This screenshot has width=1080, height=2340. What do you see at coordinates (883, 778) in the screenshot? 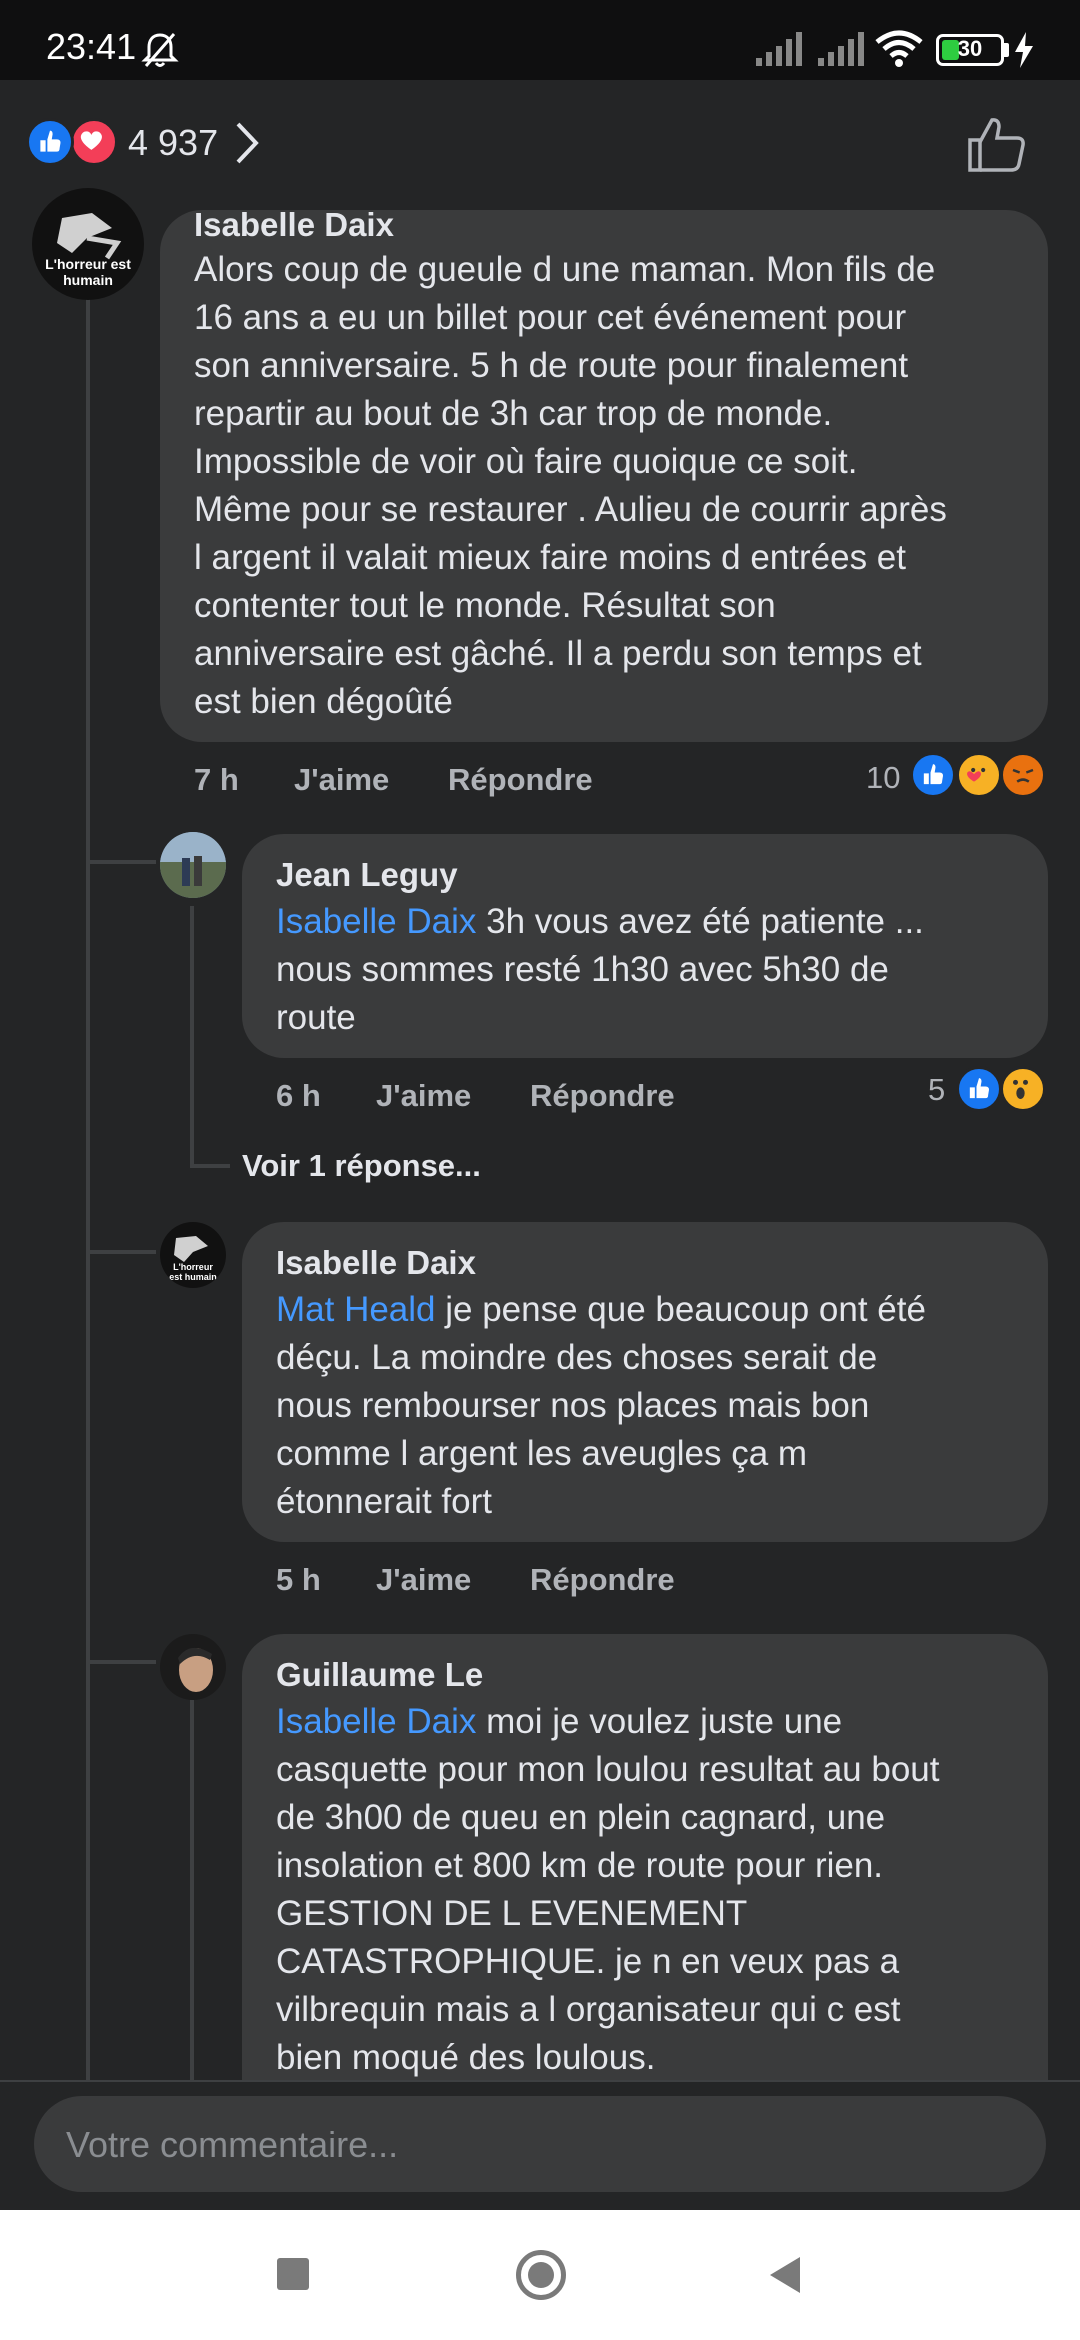
I see `comment-reaction-count: 10` at bounding box center [883, 778].